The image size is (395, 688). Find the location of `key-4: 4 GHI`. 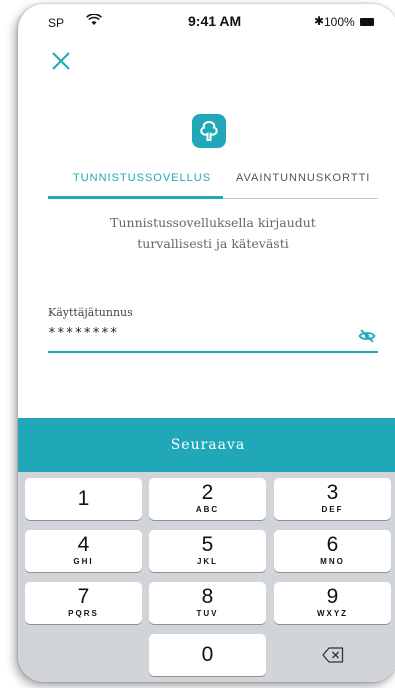

key-4: 4 GHI is located at coordinates (83, 551).